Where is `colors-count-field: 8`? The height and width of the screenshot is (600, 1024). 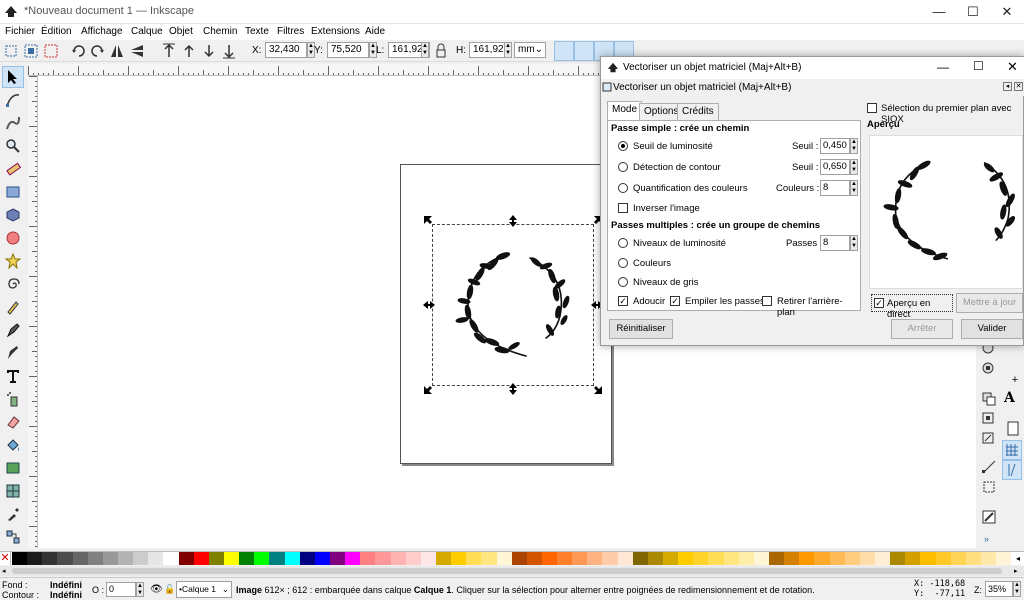
colors-count-field: 8 is located at coordinates (835, 188).